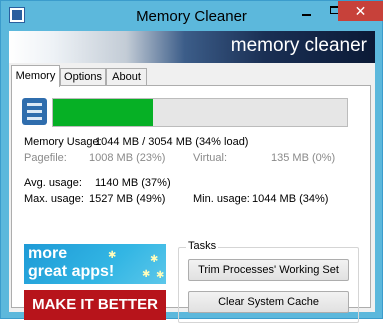  I want to click on minimize-button, so click(307, 11).